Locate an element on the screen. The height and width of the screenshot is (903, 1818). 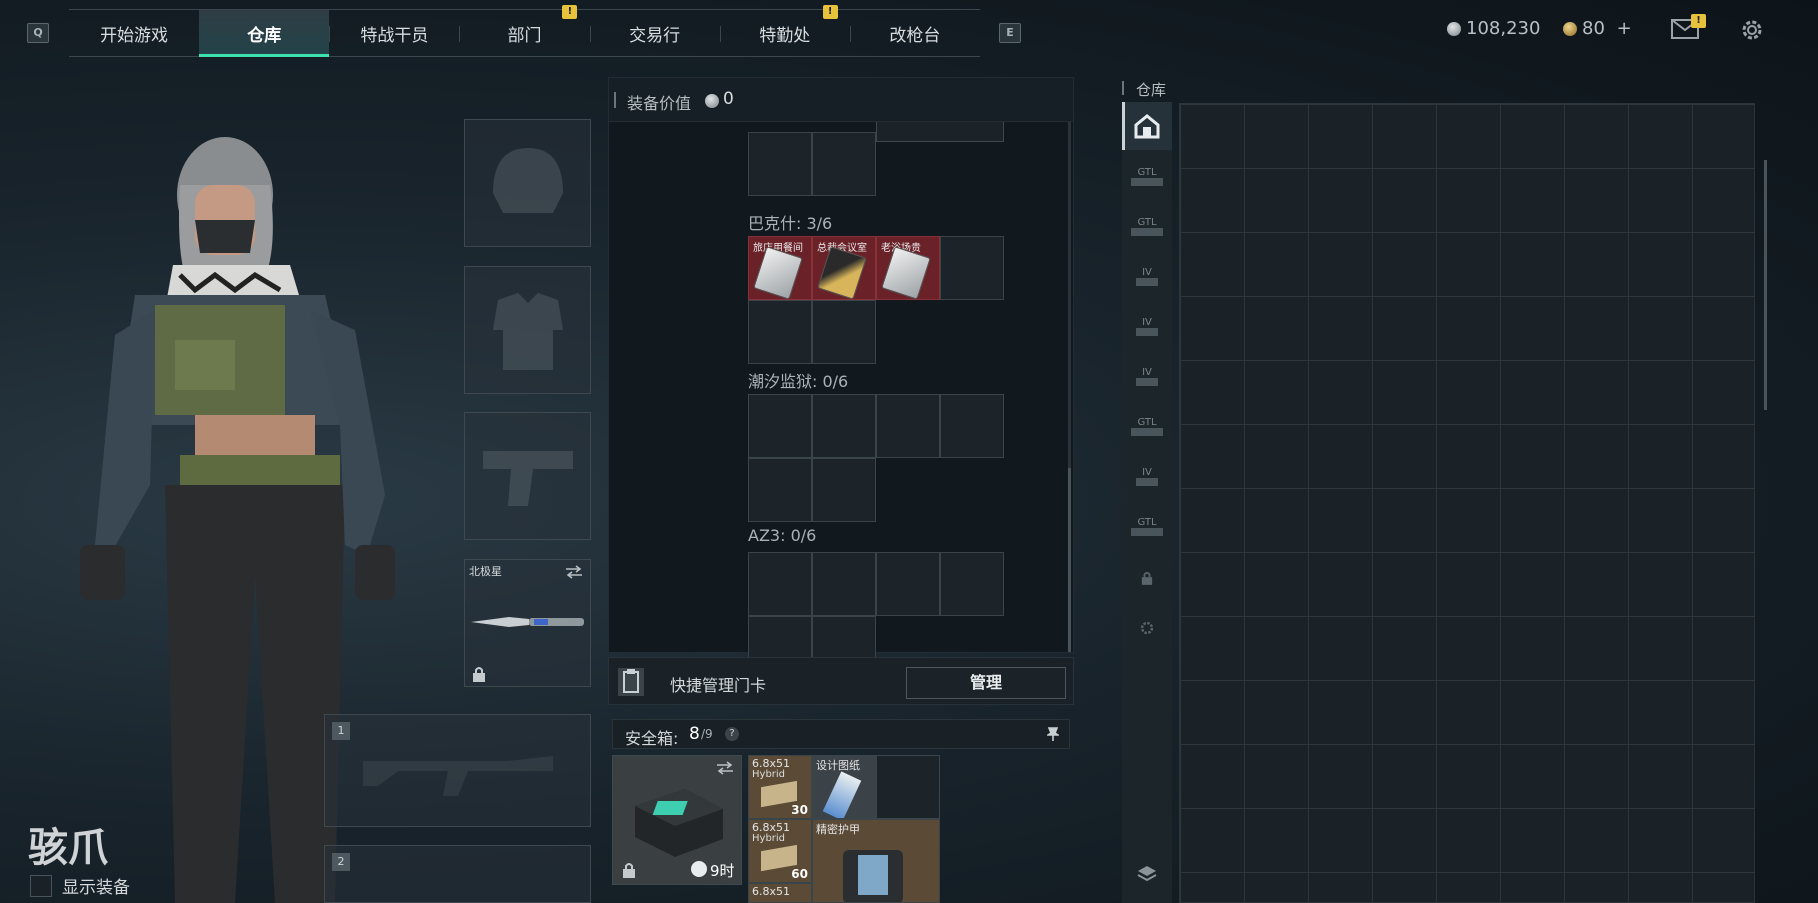
add-currency-button: + is located at coordinates (1624, 28).